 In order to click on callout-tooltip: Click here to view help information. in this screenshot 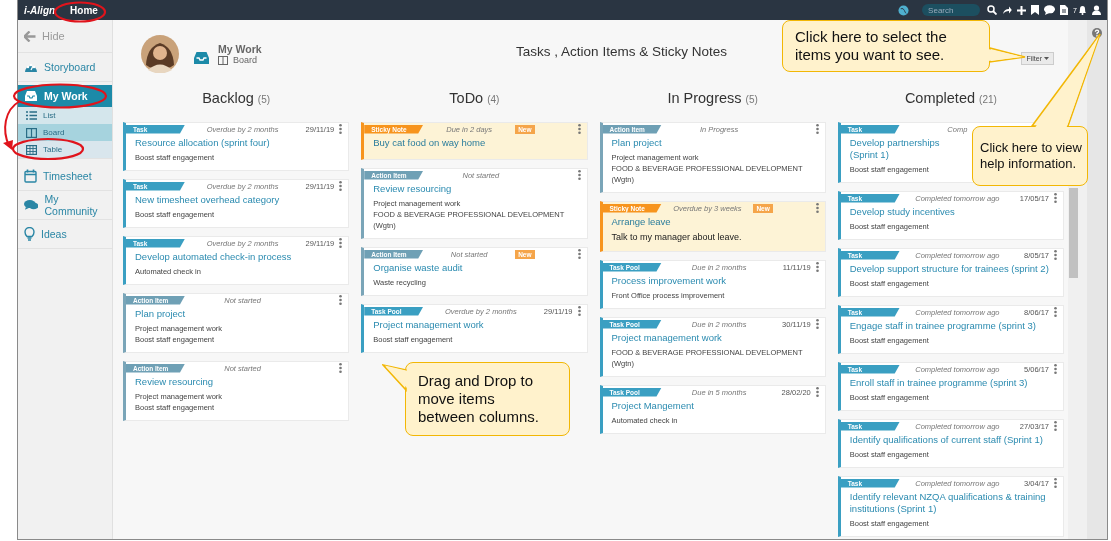, I will do `click(1030, 156)`.